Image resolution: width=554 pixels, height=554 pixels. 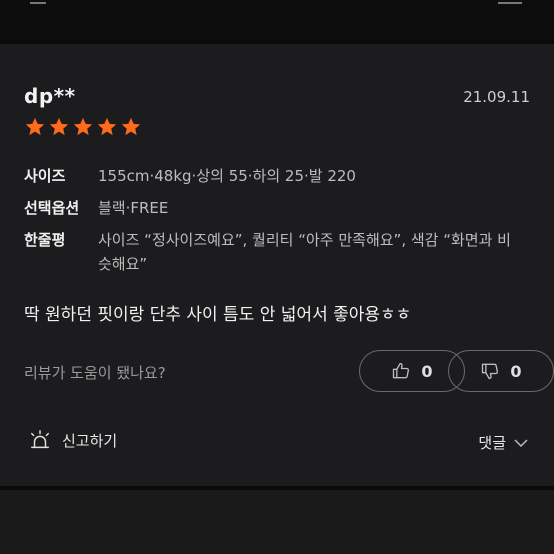 I want to click on report-button: 신고하기, so click(x=72, y=440).